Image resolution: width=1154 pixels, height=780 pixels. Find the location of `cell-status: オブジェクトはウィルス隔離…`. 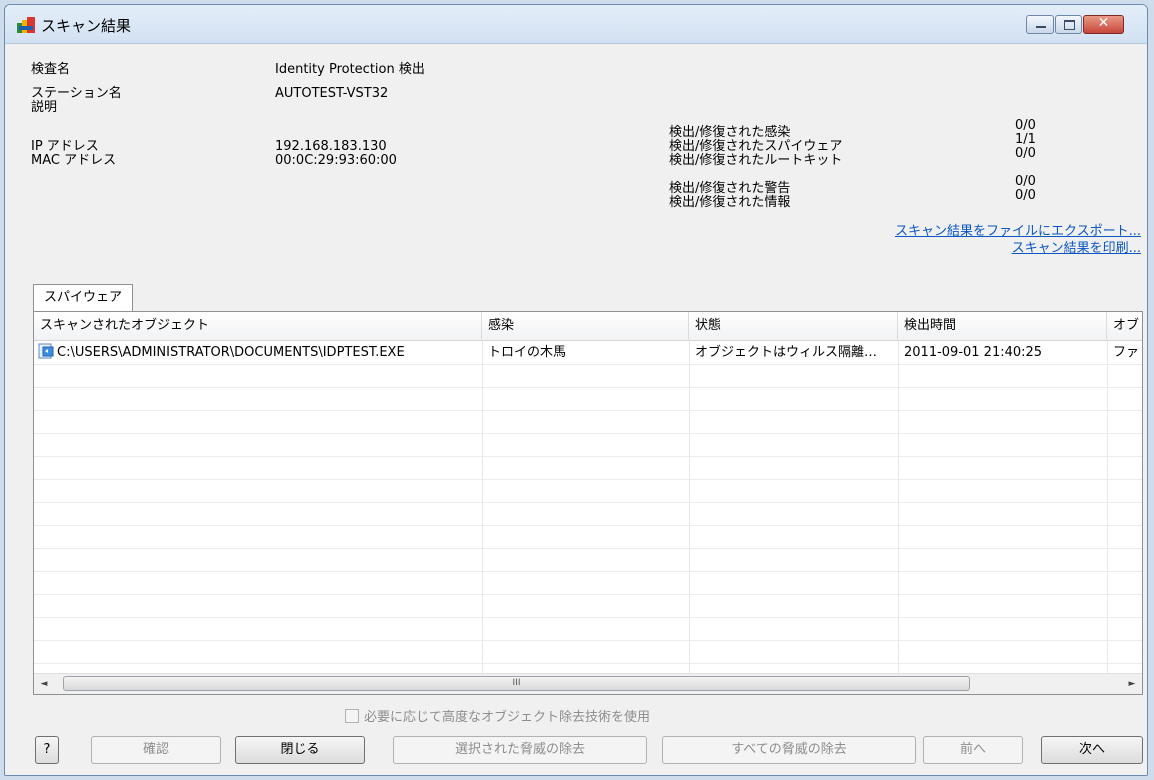

cell-status: オブジェクトはウィルス隔離… is located at coordinates (786, 352).